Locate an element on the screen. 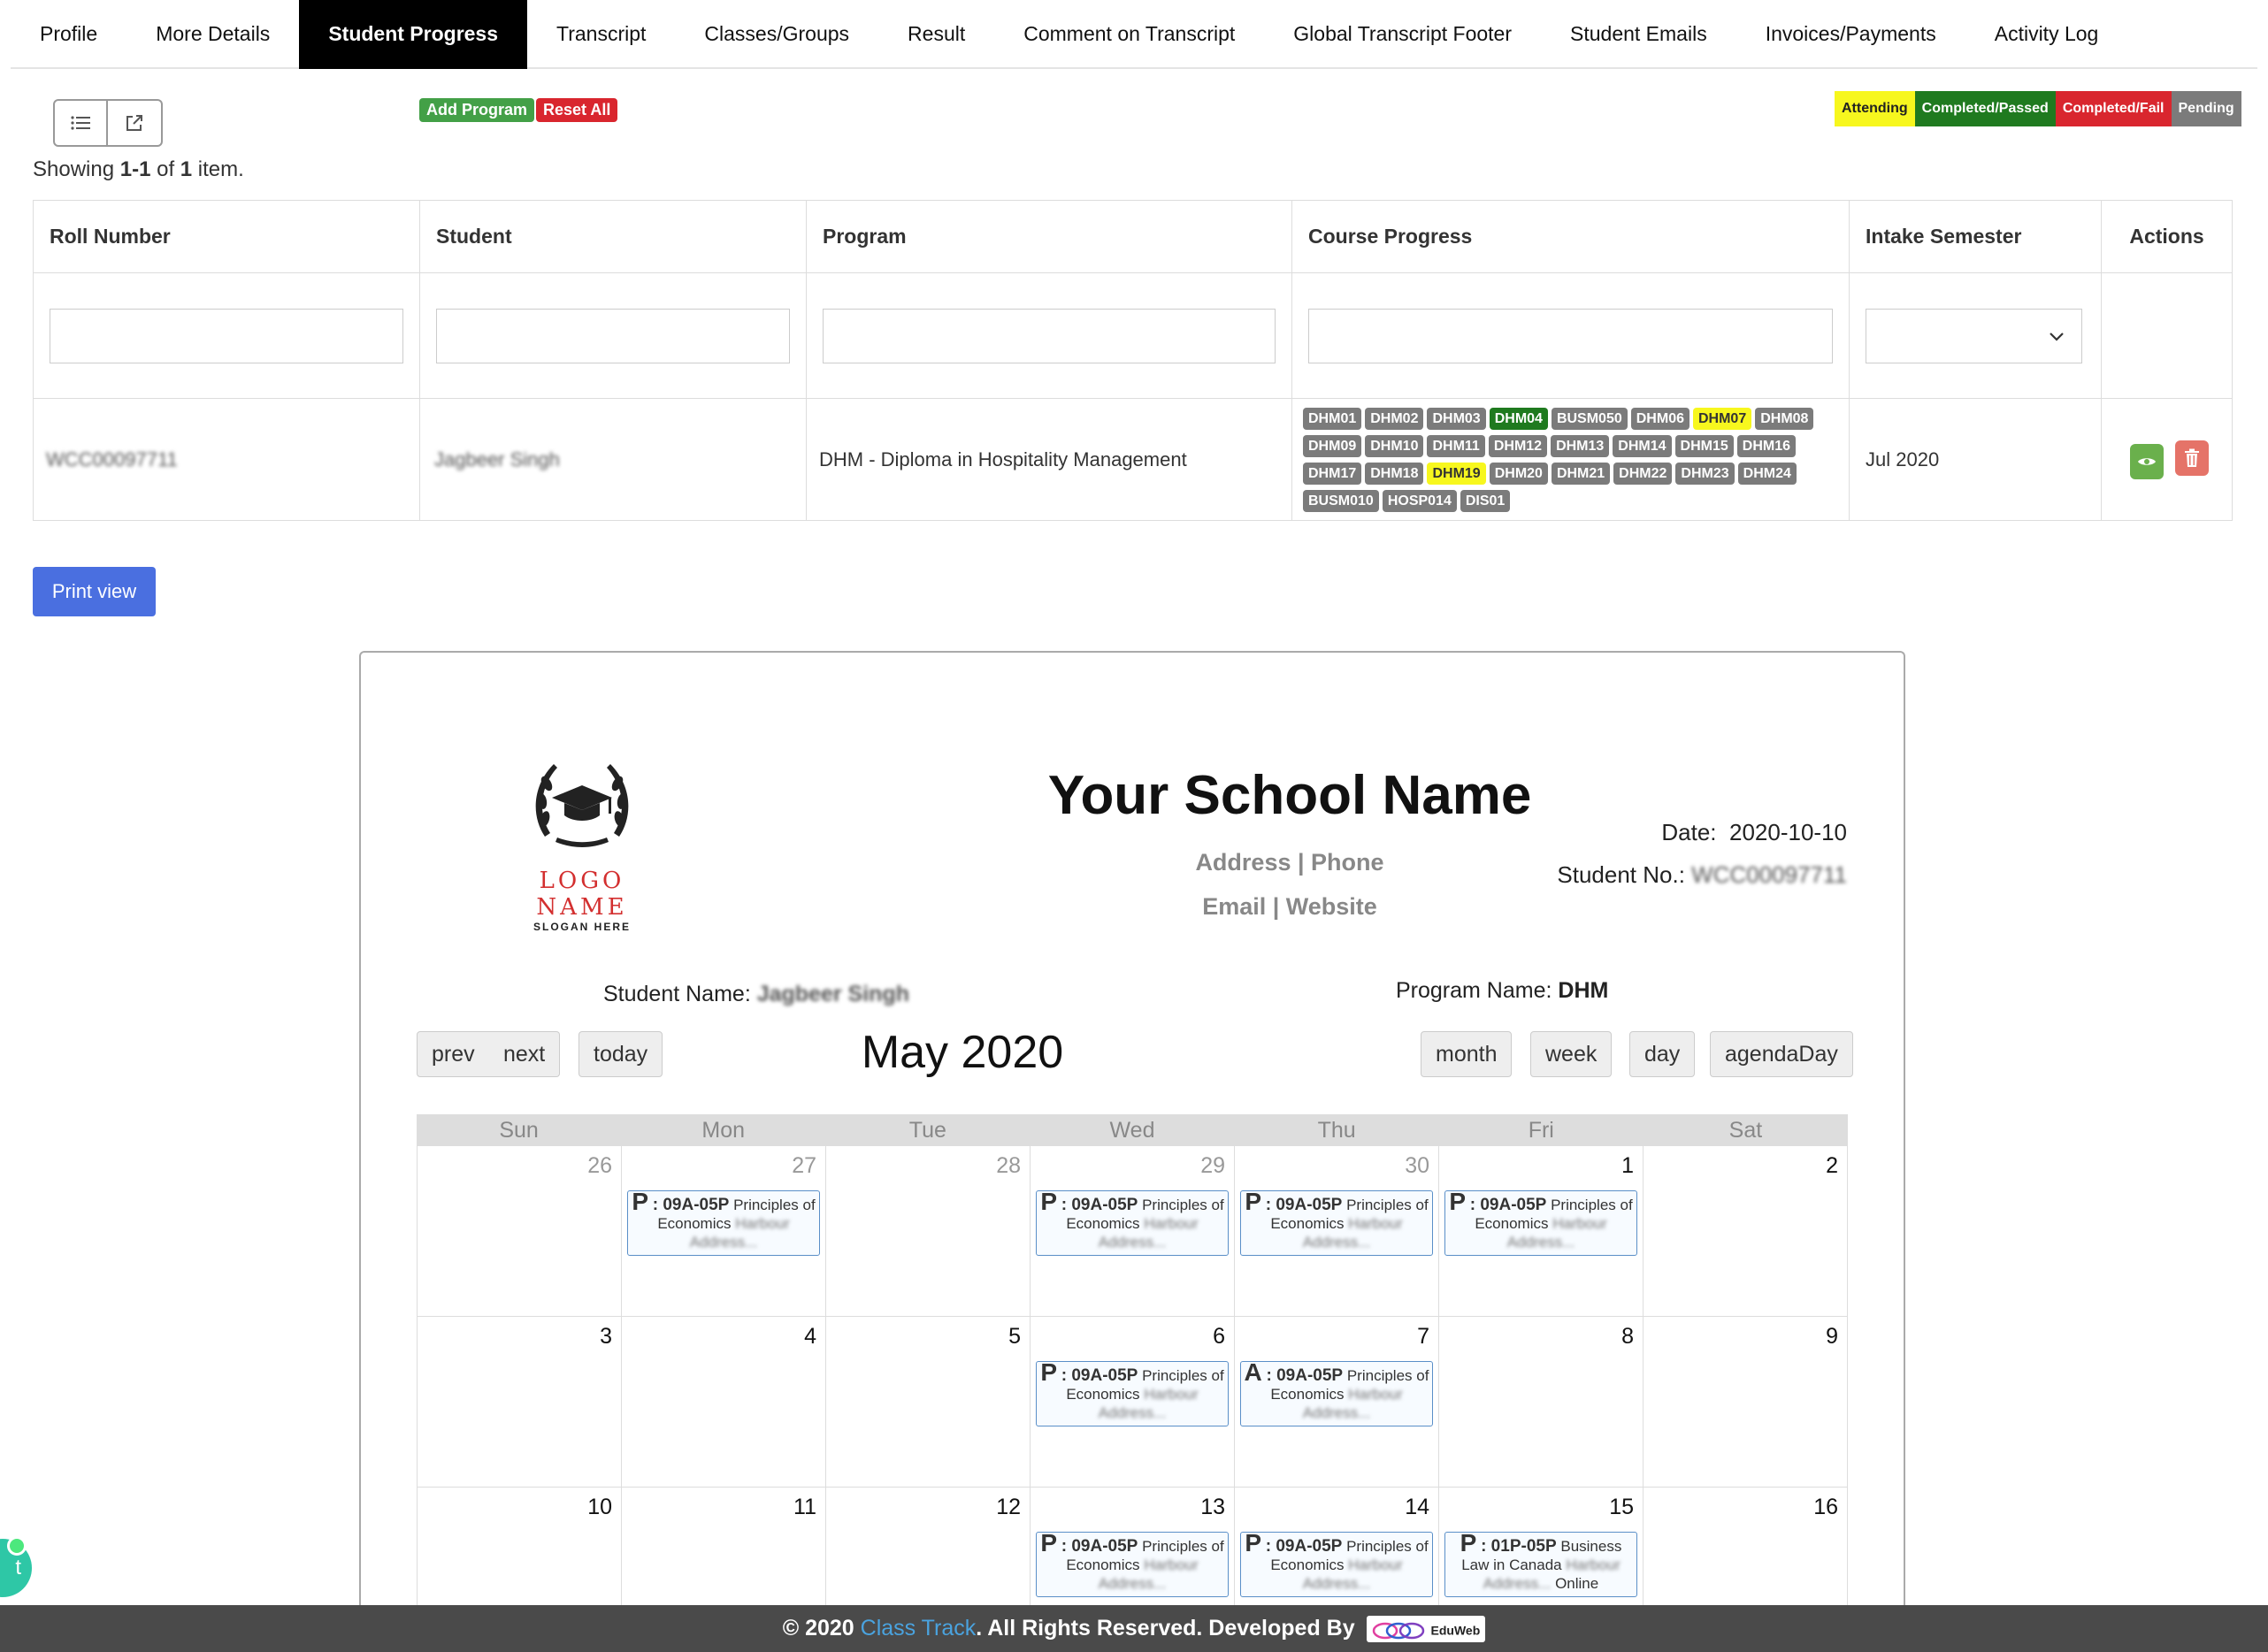  calendar-next-button: next is located at coordinates (525, 1054).